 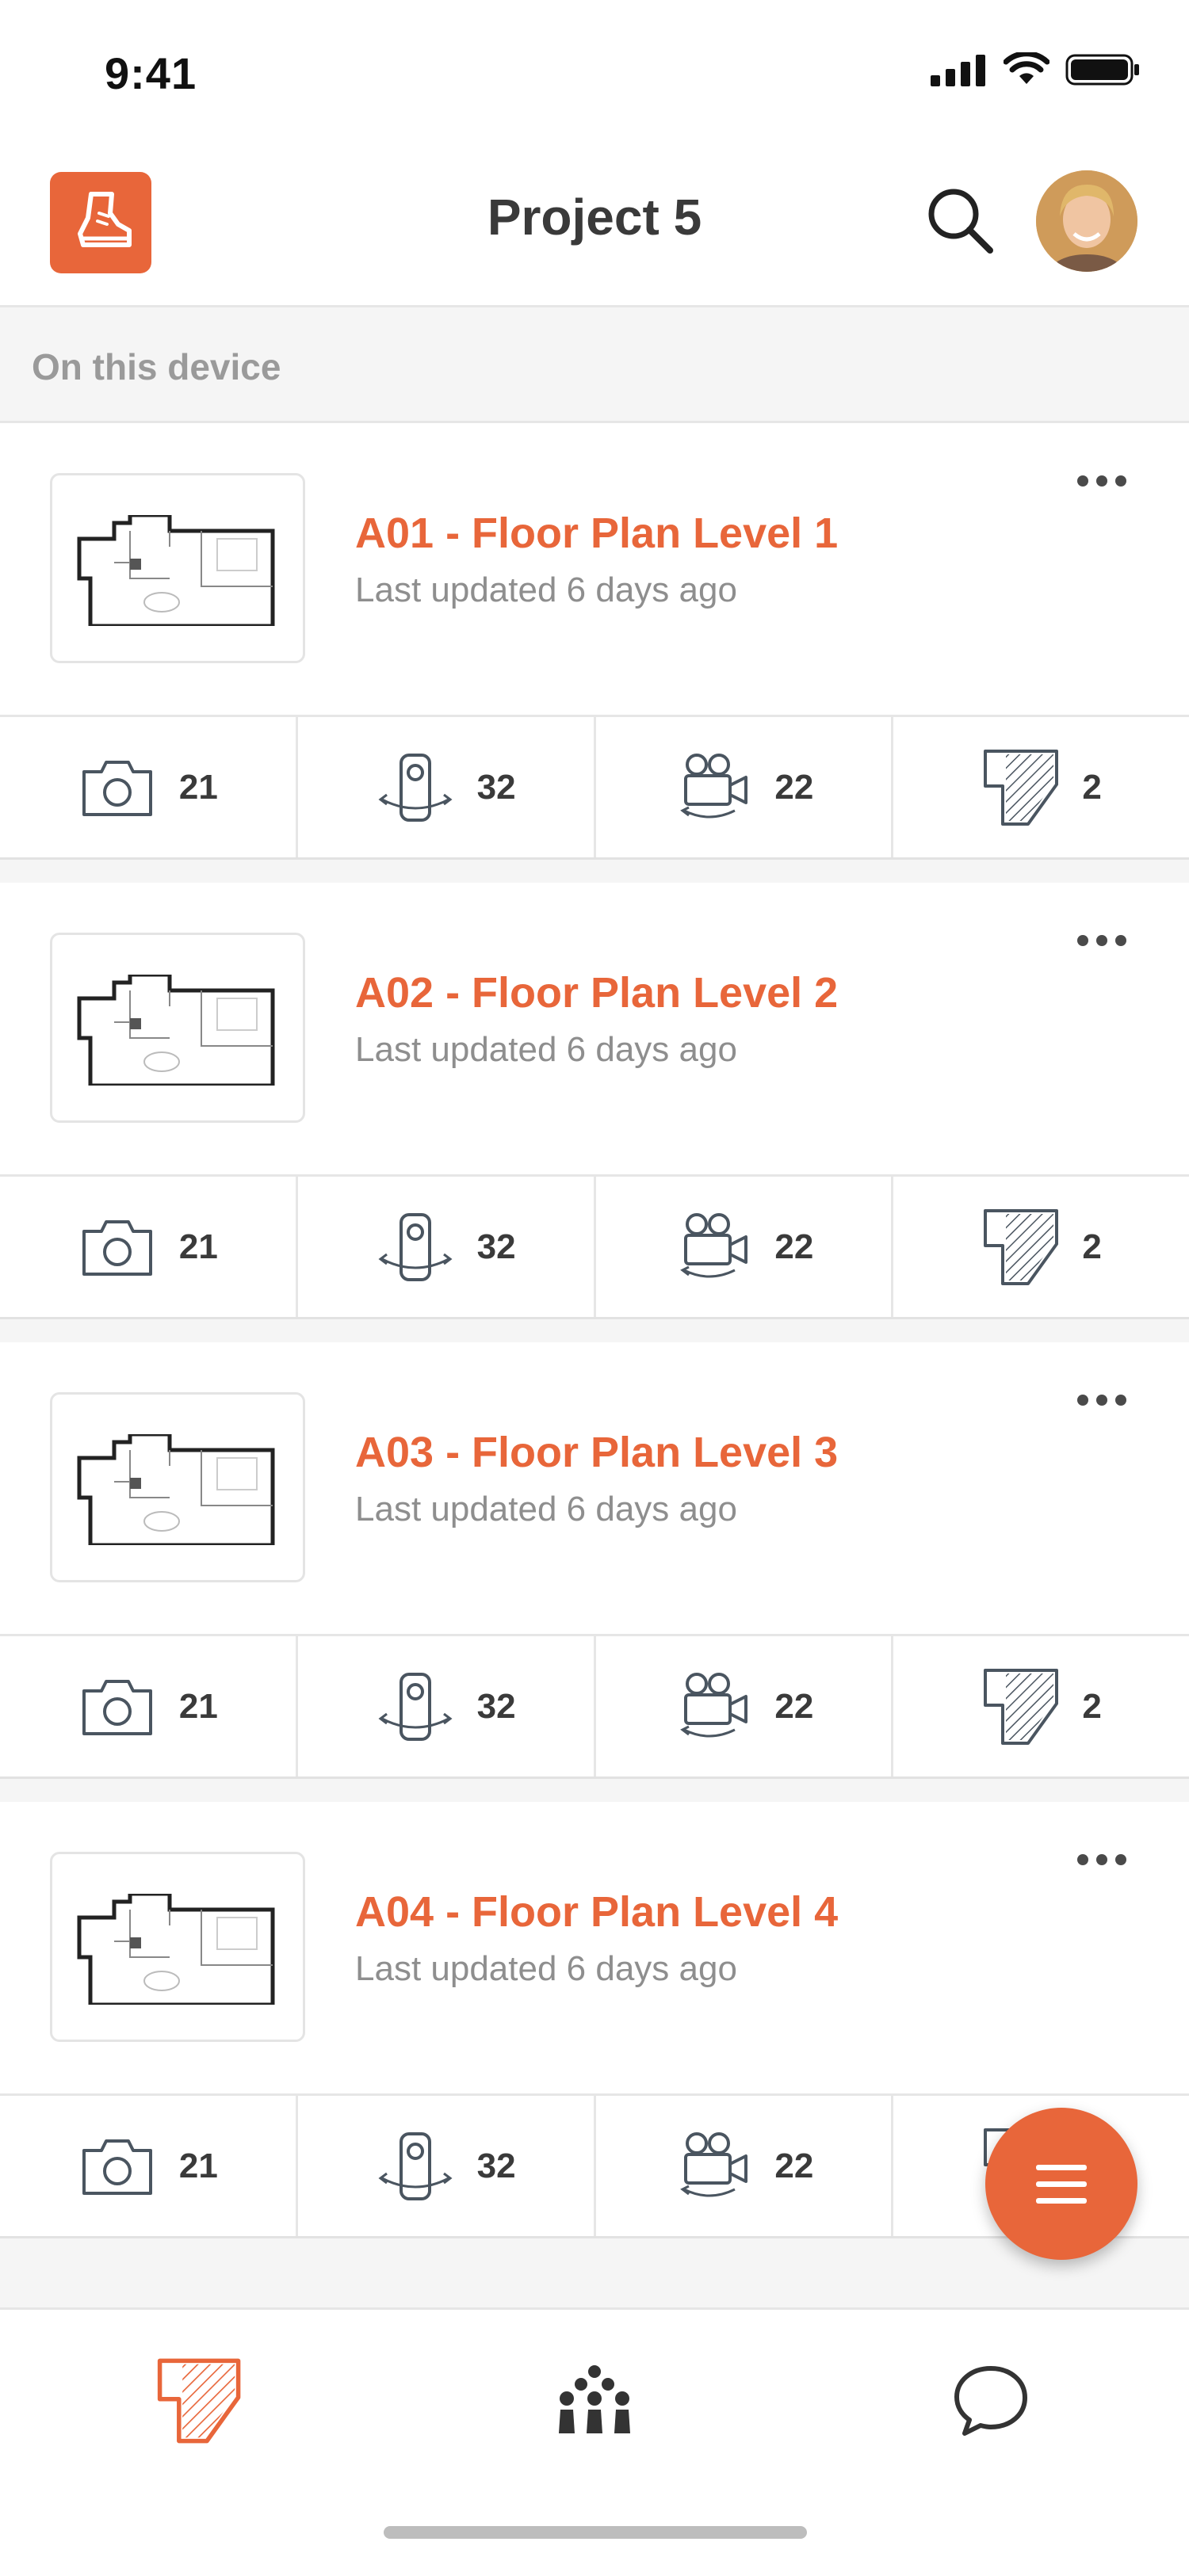 I want to click on chat-icon, so click(x=990, y=2401).